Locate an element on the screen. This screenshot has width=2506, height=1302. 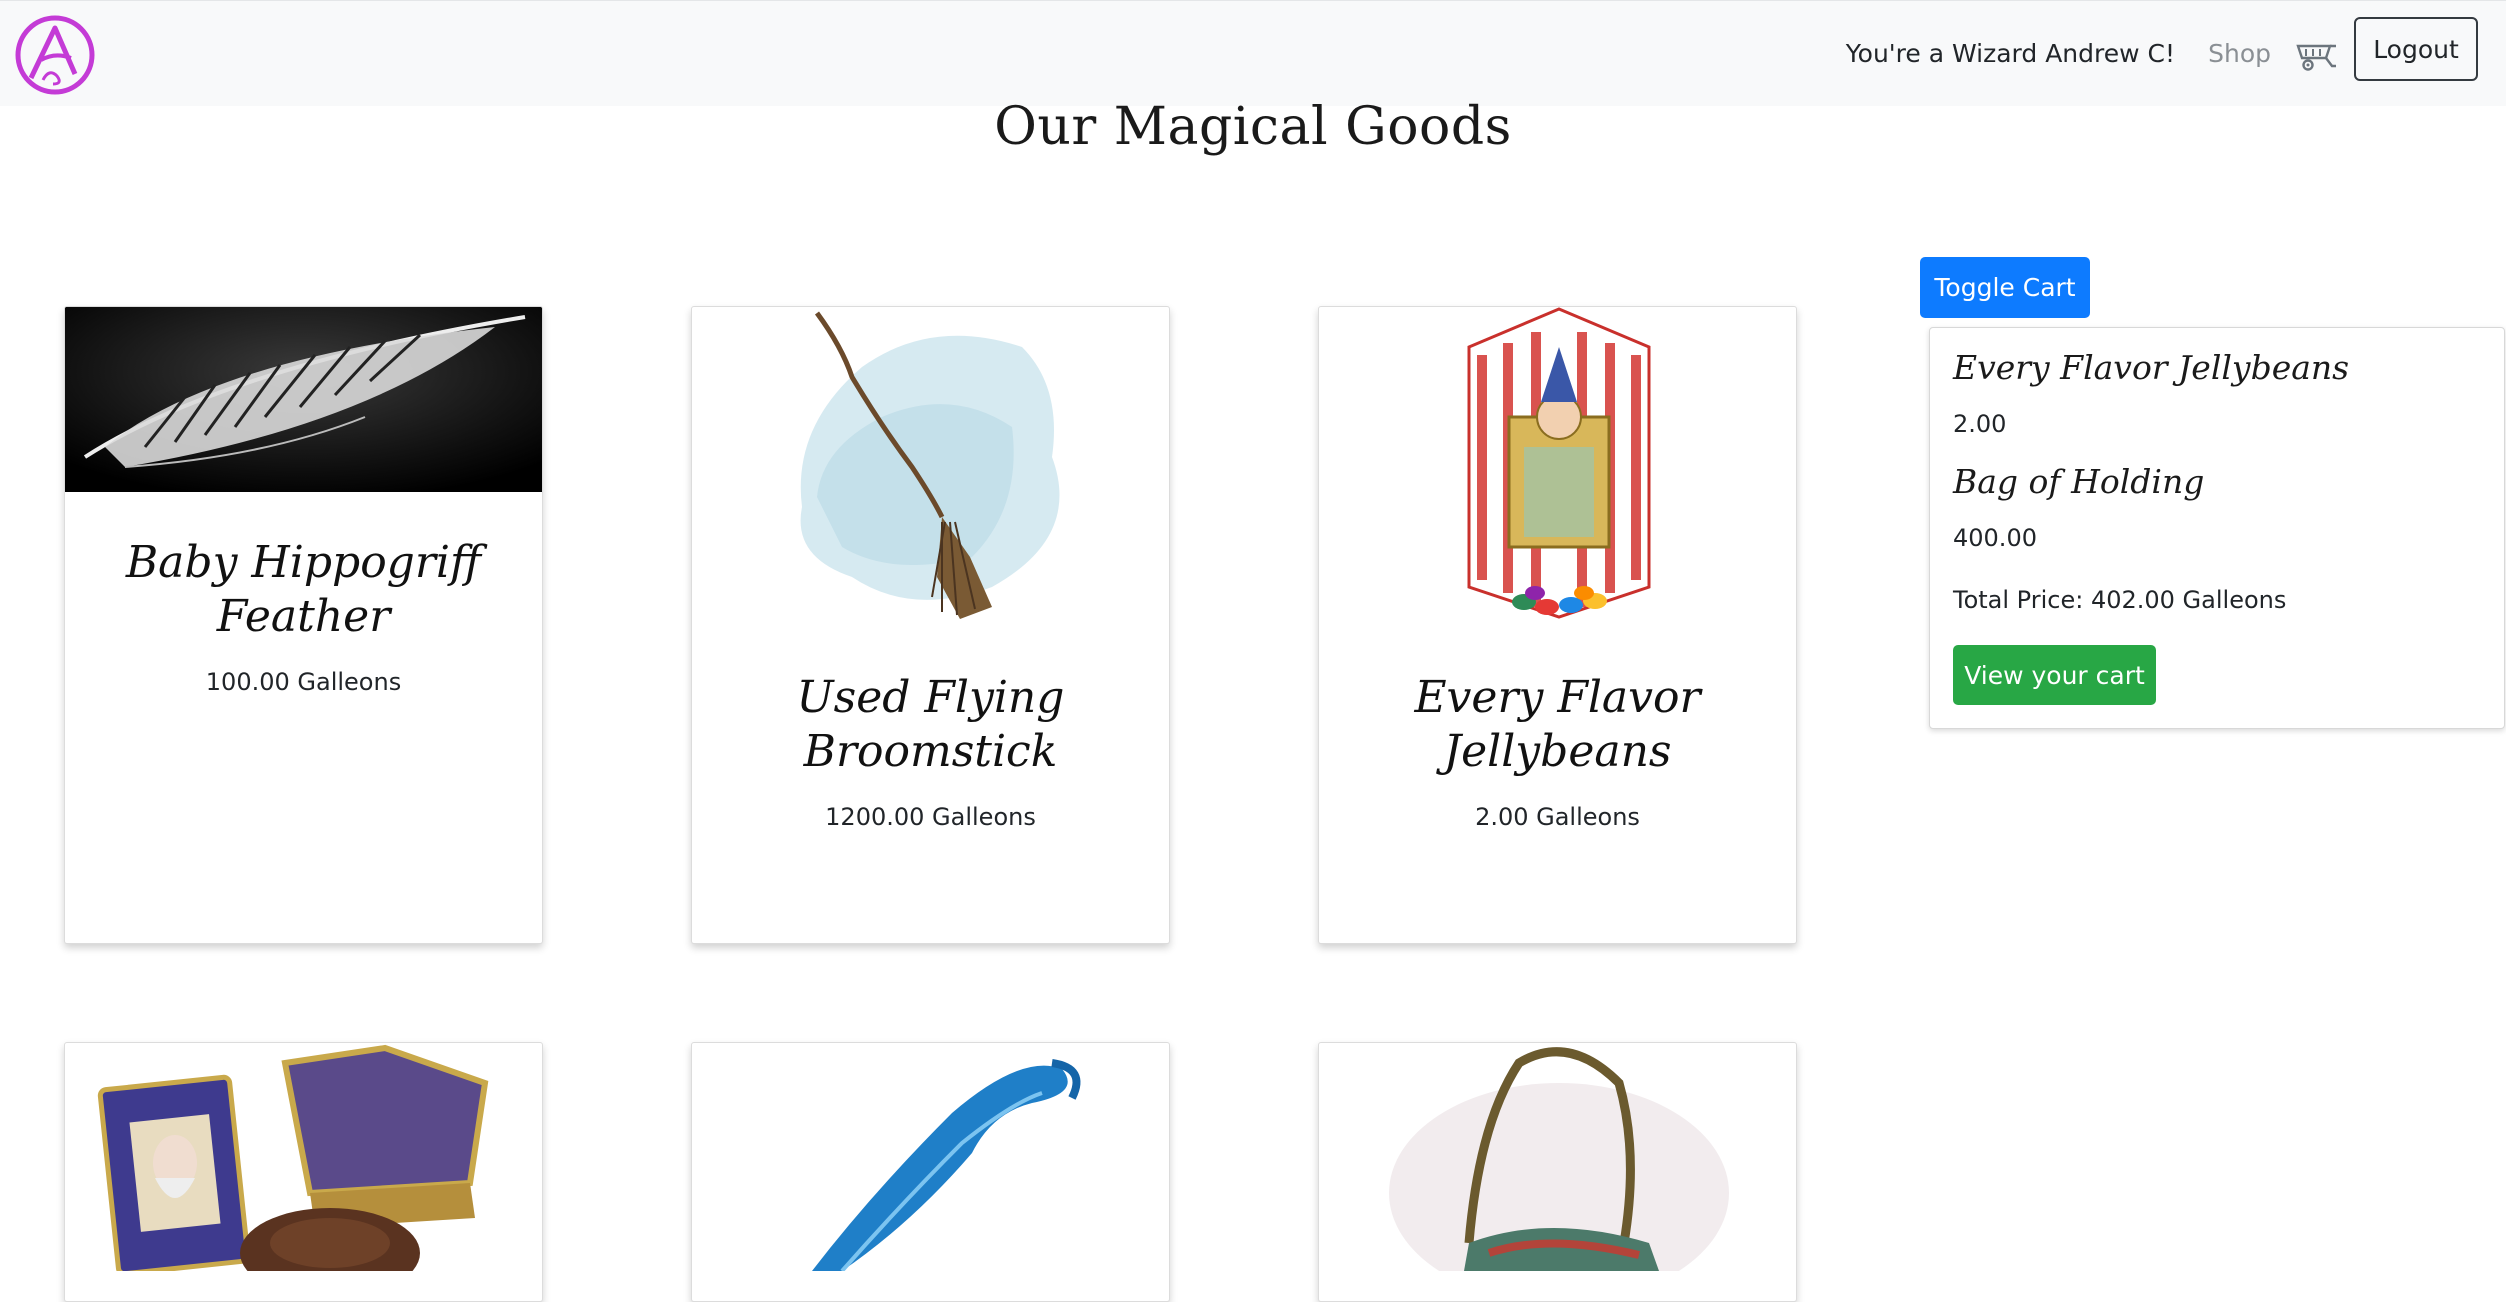
navbar: You're a Wizard Andrew C! Shop Logout is located at coordinates (1253, 53).